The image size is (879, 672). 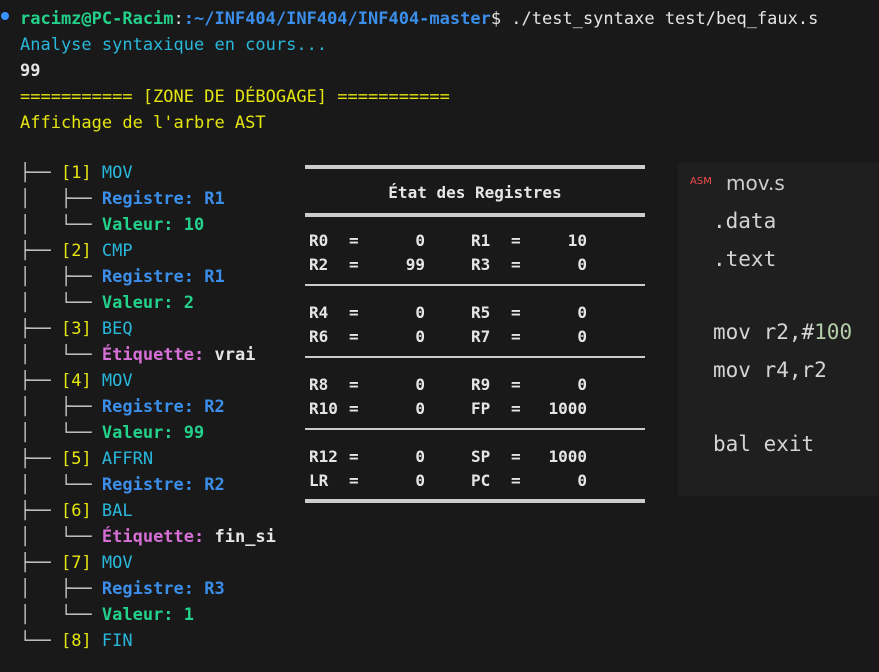 What do you see at coordinates (245, 537) in the screenshot?
I see `child-value: fin_si` at bounding box center [245, 537].